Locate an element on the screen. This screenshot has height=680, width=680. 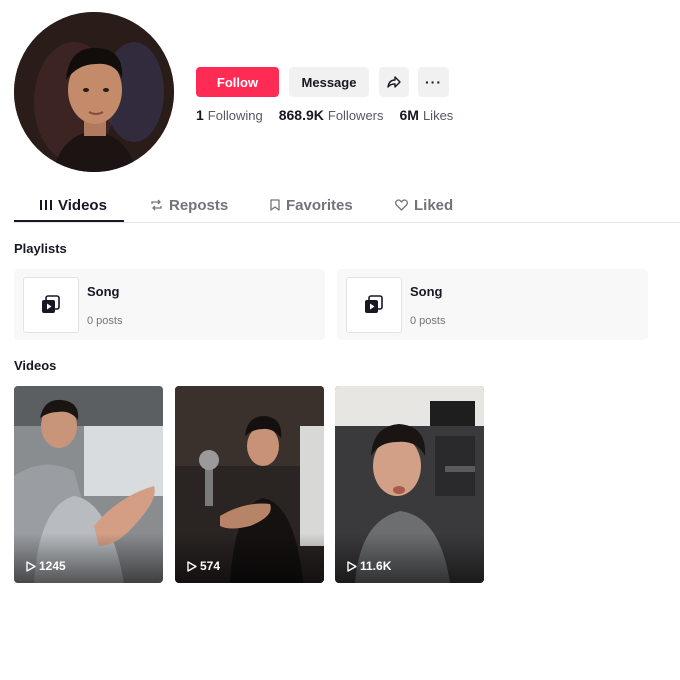
tab-liked: Liked is located at coordinates (424, 205).